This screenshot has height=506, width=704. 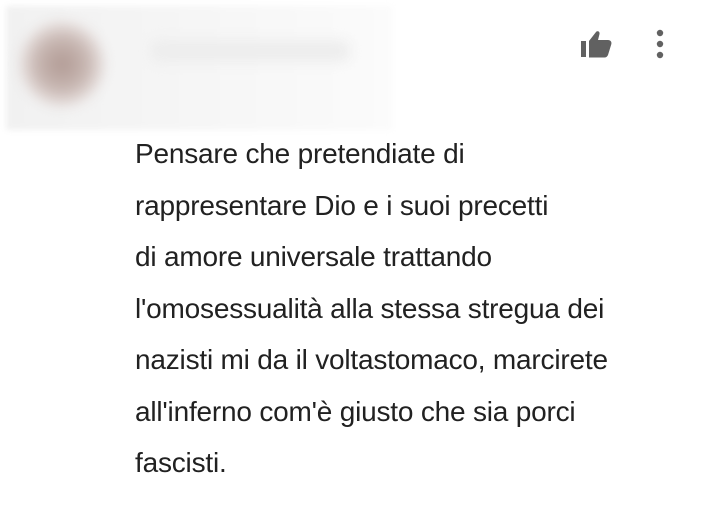 What do you see at coordinates (300, 153) in the screenshot?
I see `comment-line: Pensare che pretendiate di` at bounding box center [300, 153].